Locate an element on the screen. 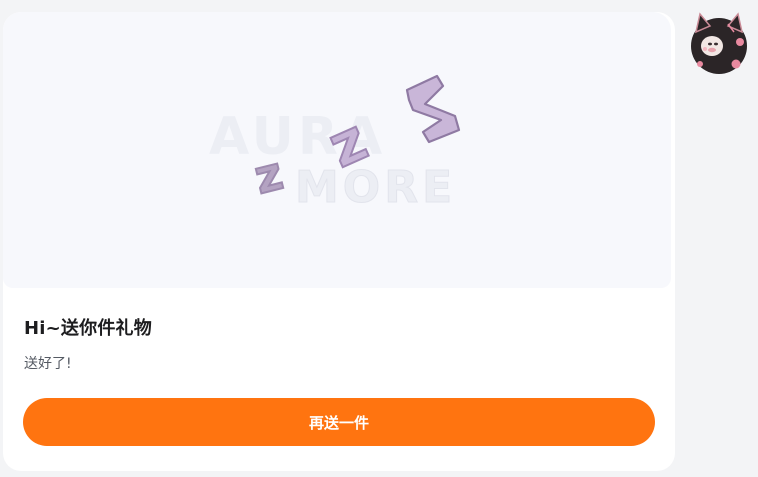  sleeping-placeholder-graphic: AURA MORE z z is located at coordinates (335, 144).